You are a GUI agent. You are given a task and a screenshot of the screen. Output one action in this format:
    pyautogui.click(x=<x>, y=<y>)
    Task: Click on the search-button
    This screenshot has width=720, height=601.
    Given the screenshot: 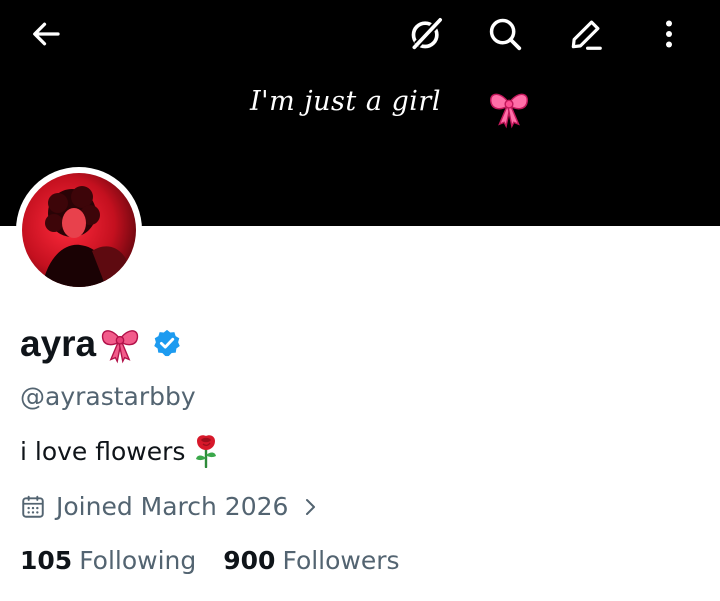 What is the action you would take?
    pyautogui.click(x=505, y=34)
    